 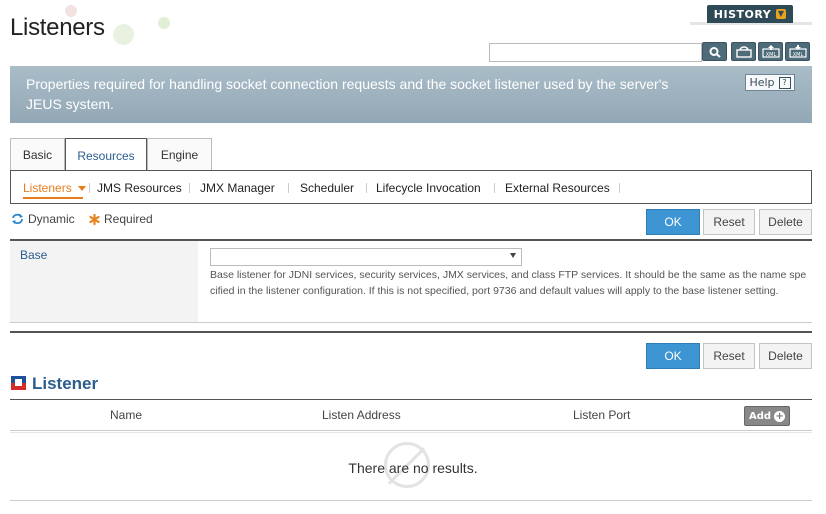 What do you see at coordinates (760, 416) in the screenshot?
I see `add-label: Add` at bounding box center [760, 416].